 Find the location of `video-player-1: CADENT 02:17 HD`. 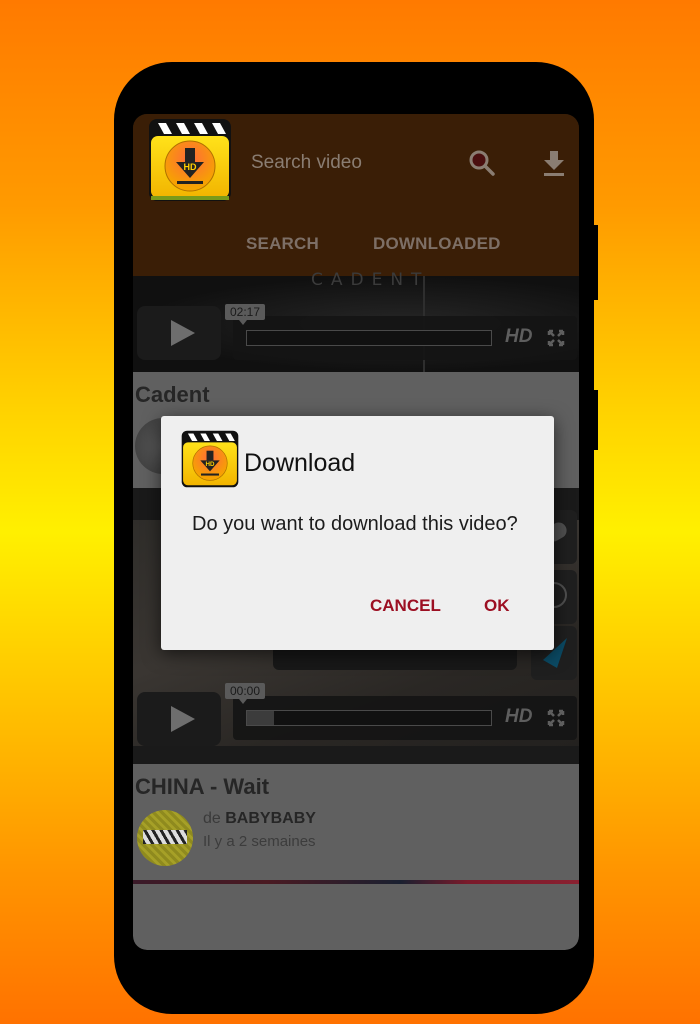

video-player-1: CADENT 02:17 HD is located at coordinates (356, 321).